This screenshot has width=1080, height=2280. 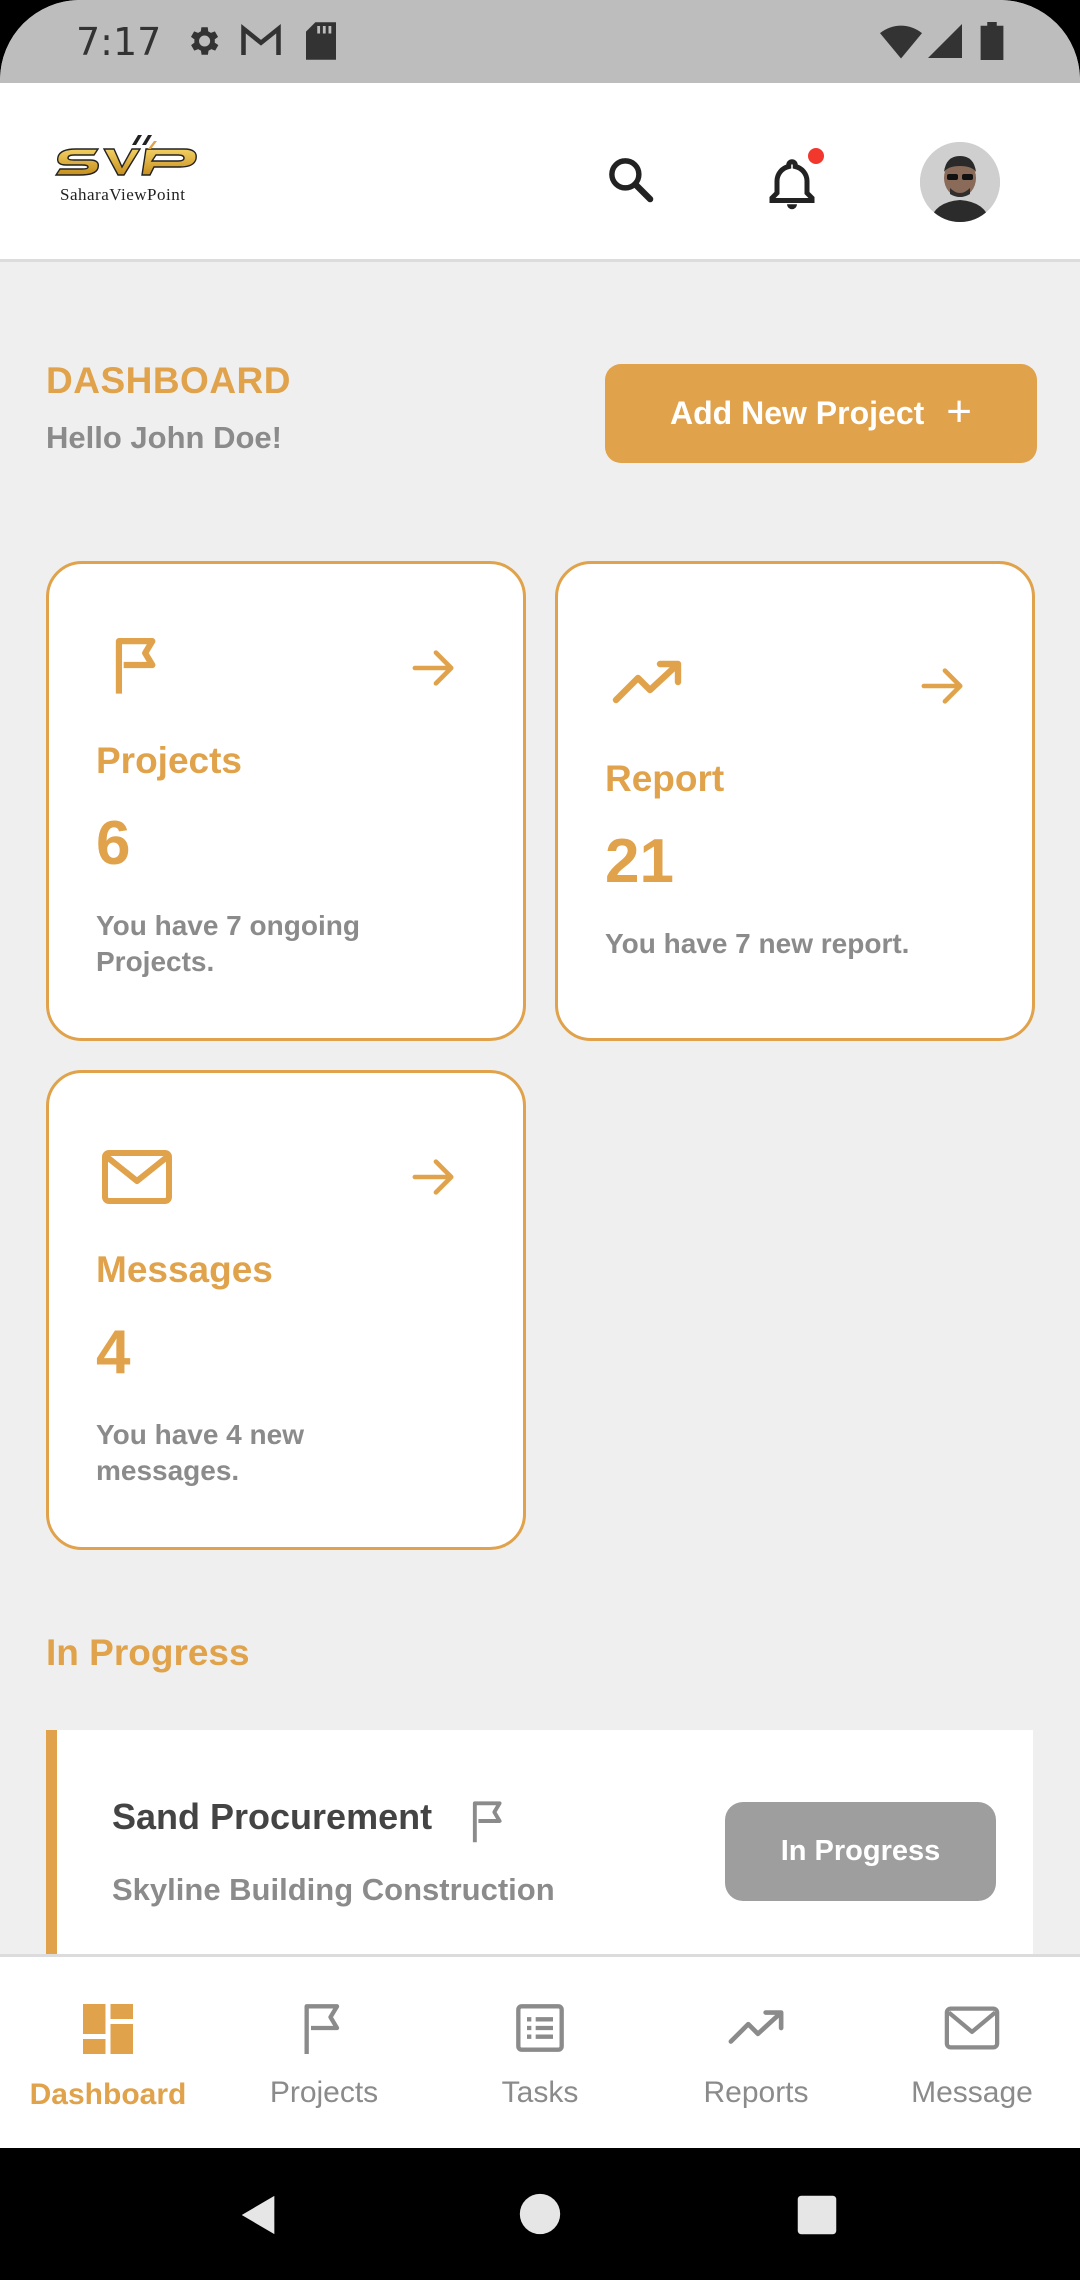 I want to click on report-card-title: Report, so click(x=665, y=778).